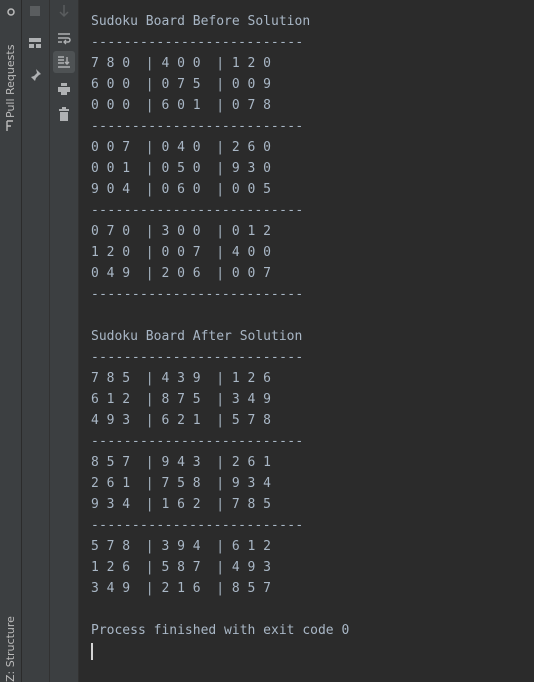 Image resolution: width=534 pixels, height=682 pixels. I want to click on soft-wrap-button, so click(64, 38).